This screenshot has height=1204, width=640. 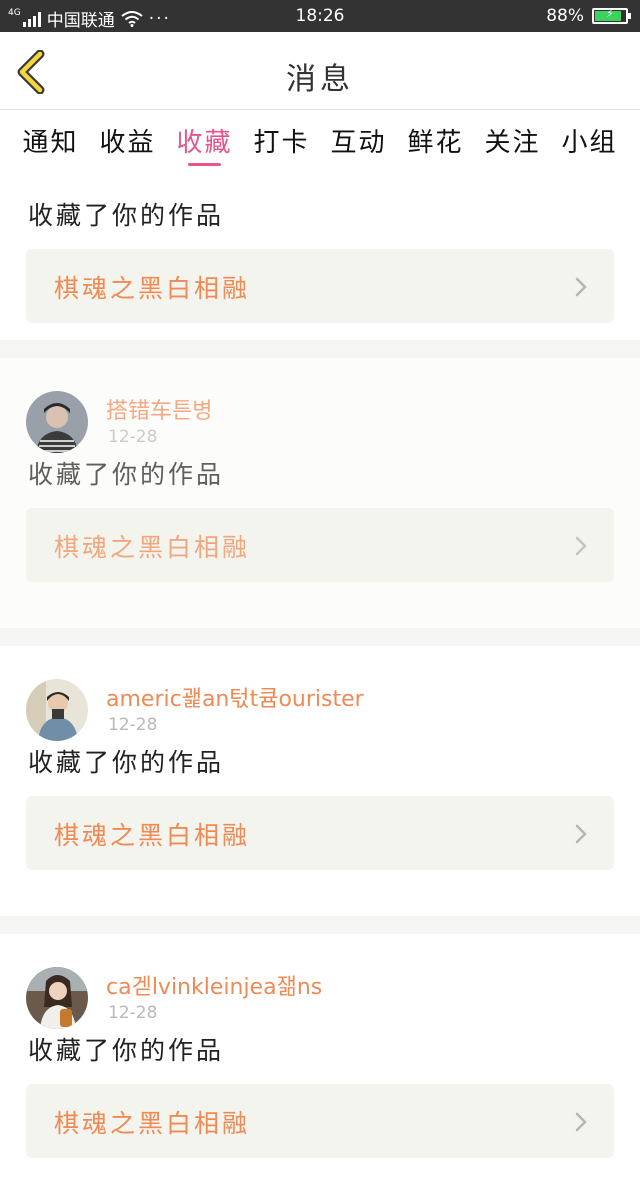 What do you see at coordinates (127, 140) in the screenshot?
I see `tab-earnings: 收益` at bounding box center [127, 140].